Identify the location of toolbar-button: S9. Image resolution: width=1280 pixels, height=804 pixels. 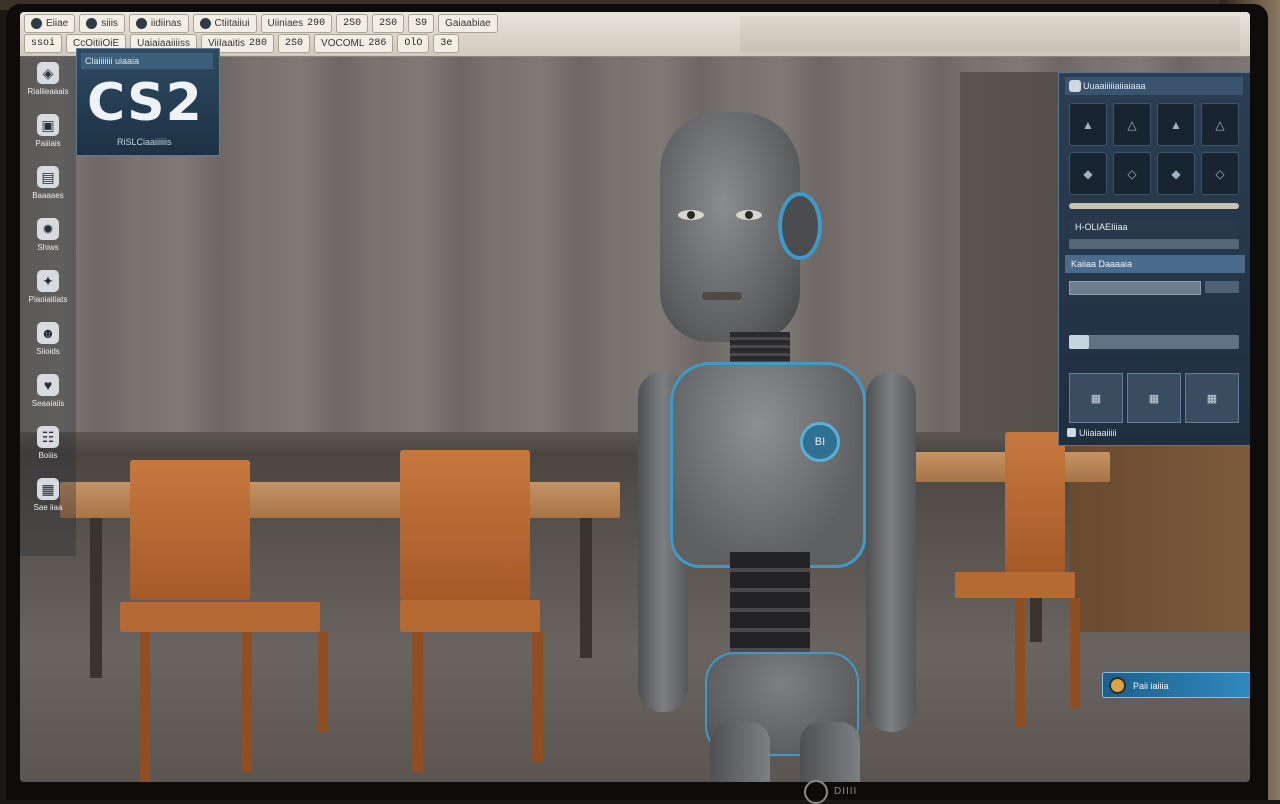
(421, 23).